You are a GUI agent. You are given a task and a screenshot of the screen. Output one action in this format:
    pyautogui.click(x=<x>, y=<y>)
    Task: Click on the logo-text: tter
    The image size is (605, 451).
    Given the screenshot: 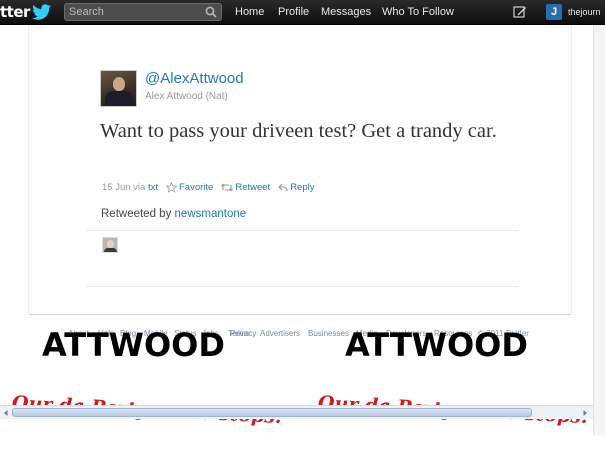 What is the action you would take?
    pyautogui.click(x=15, y=12)
    